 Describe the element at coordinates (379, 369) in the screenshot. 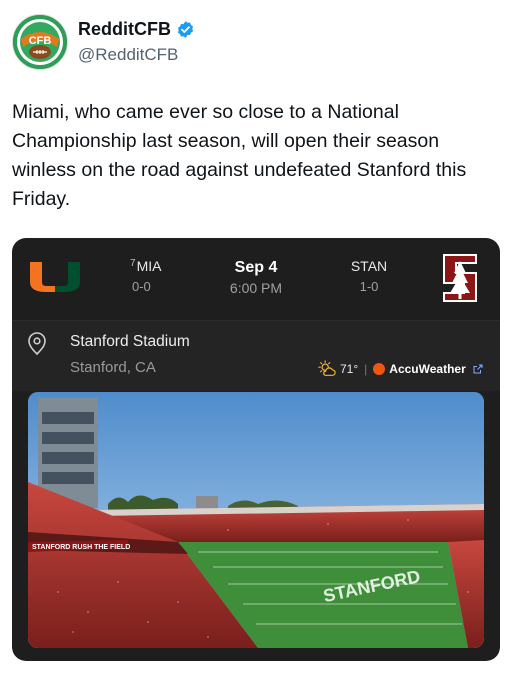

I see `accuweather-logo-icon` at that location.